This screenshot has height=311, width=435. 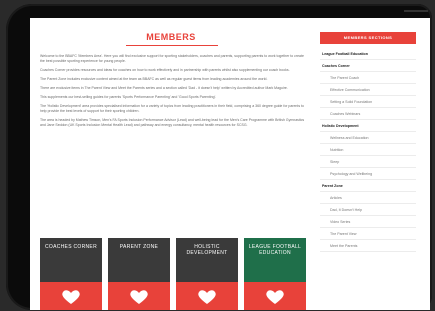 What do you see at coordinates (139, 274) in the screenshot?
I see `tile-parent-zone: PARENT ZONE` at bounding box center [139, 274].